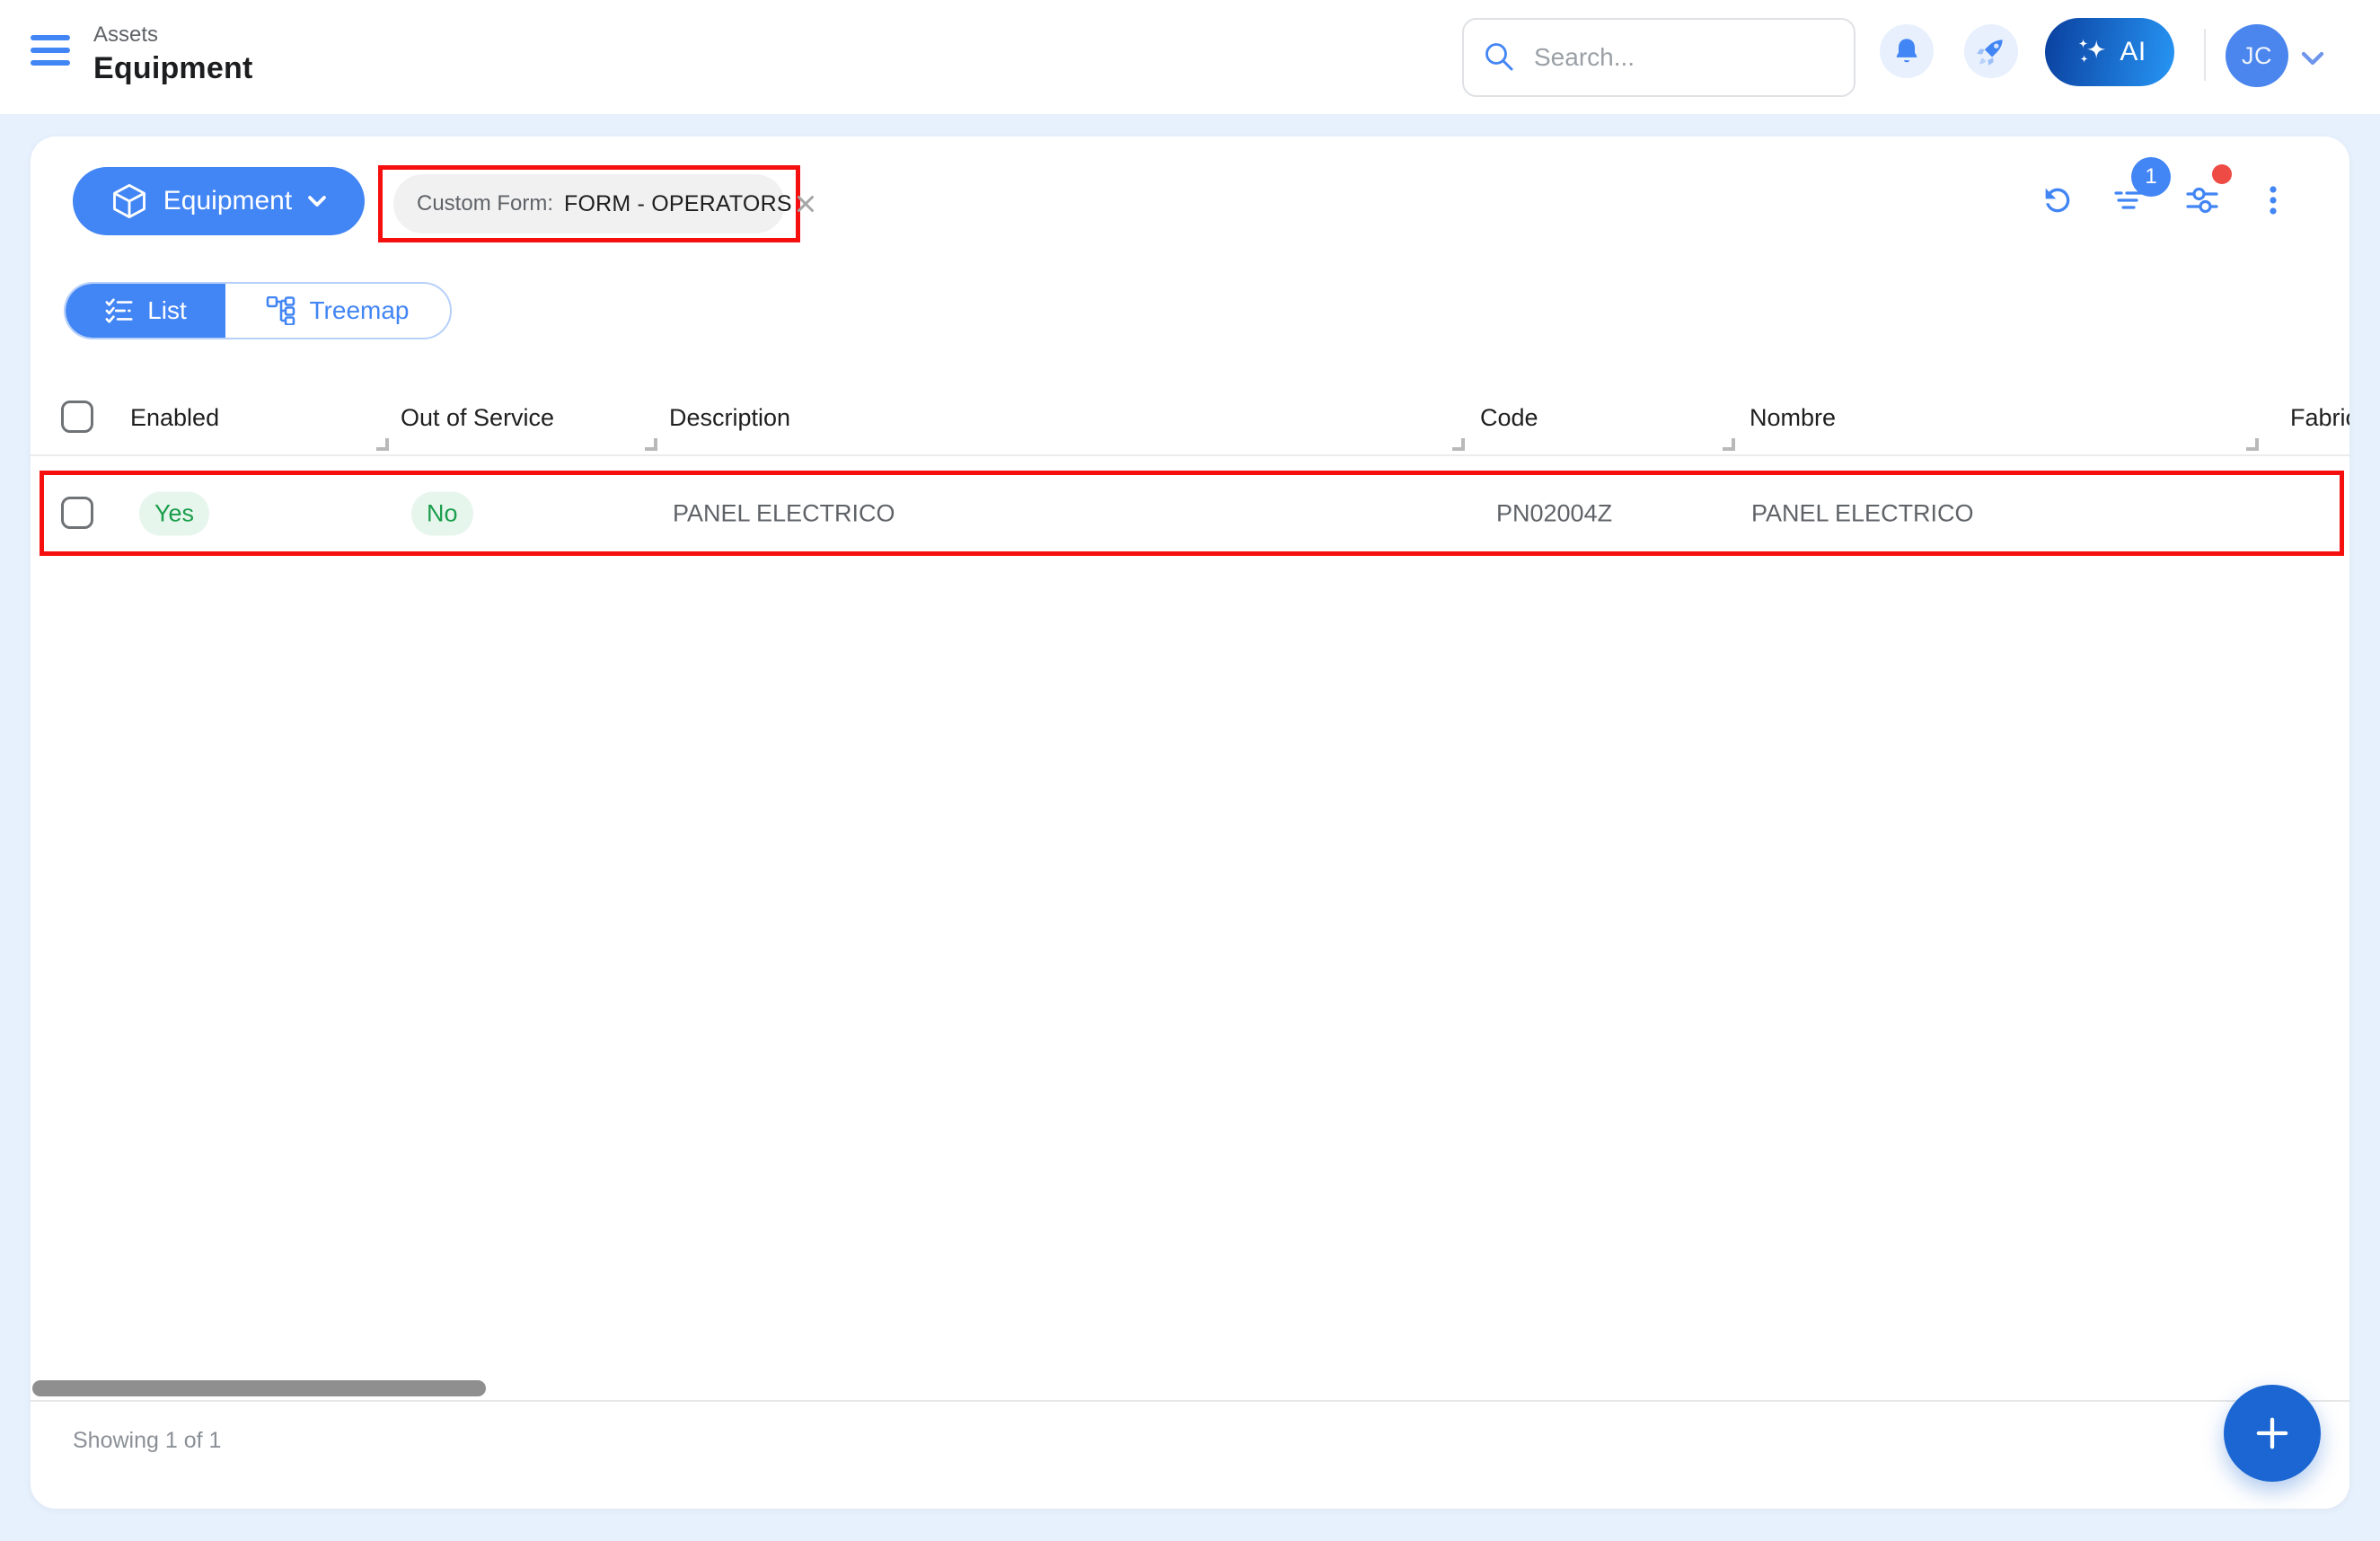  Describe the element at coordinates (281, 310) in the screenshot. I see `treemap-icon` at that location.